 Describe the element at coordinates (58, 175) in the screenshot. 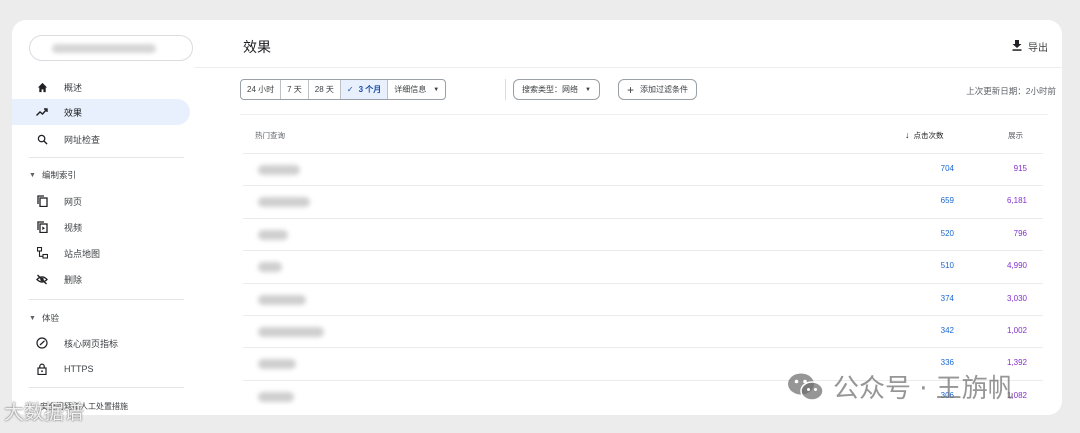

I see `section-label: 编制索引` at that location.